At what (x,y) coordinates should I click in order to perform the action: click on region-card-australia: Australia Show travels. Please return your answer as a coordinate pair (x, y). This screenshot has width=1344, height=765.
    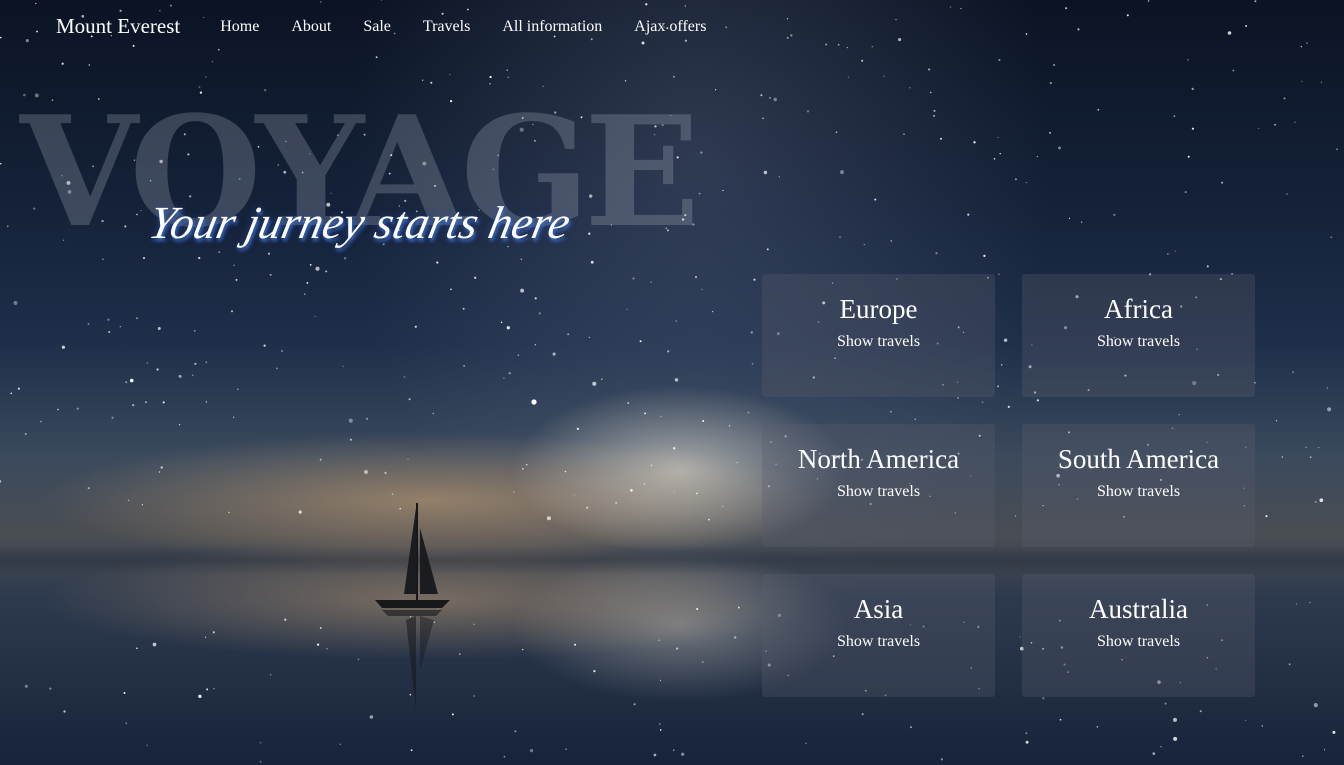
    Looking at the image, I should click on (1138, 635).